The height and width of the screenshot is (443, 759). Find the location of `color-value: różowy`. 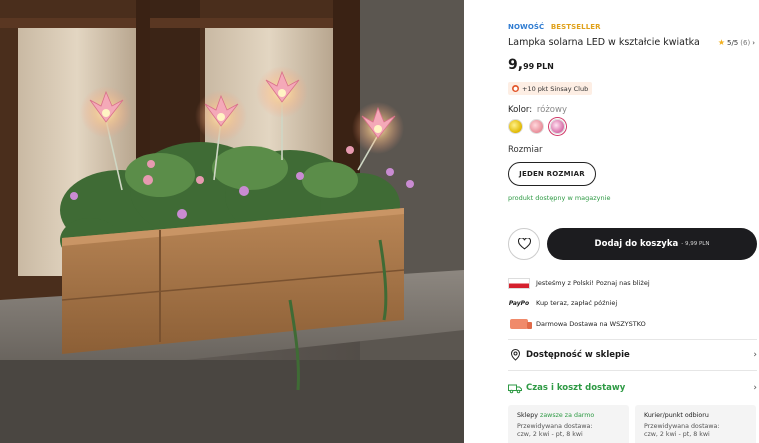

color-value: różowy is located at coordinates (551, 110).